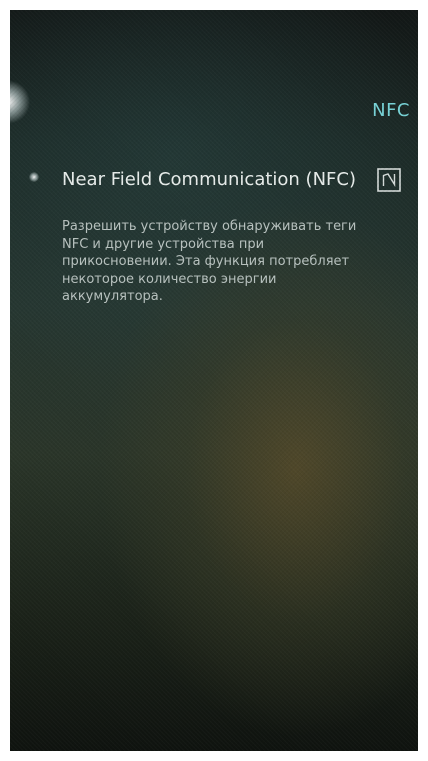 The width and height of the screenshot is (428, 761). I want to click on nfc-toggle-checkbox, so click(389, 180).